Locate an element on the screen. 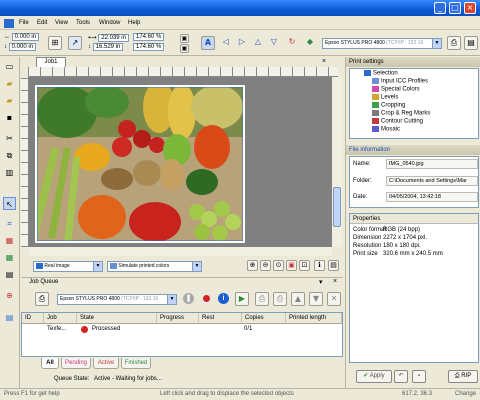 The height and width of the screenshot is (400, 480). name-label: Name: is located at coordinates (362, 164).